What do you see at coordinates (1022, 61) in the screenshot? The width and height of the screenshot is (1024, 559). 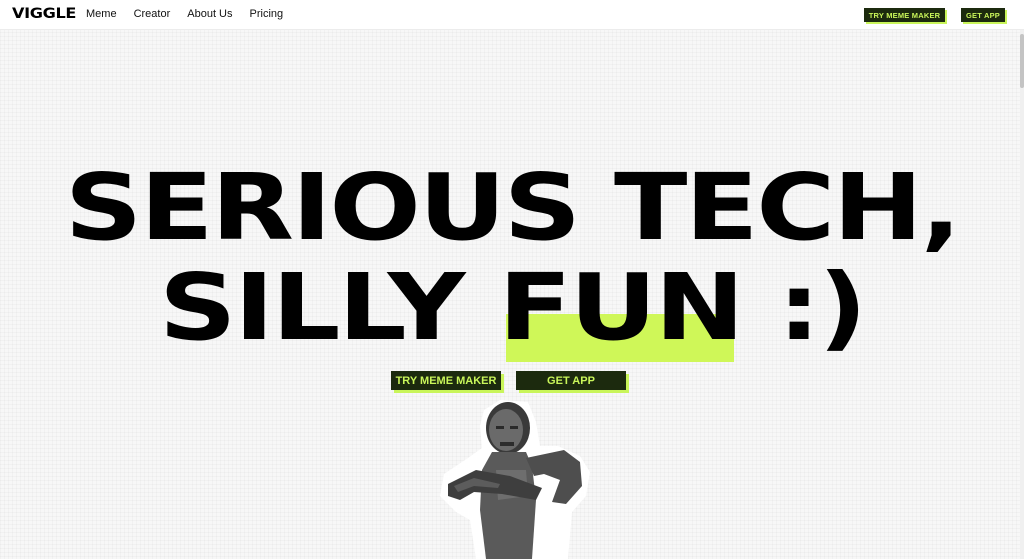 I see `scrollbar-thumb` at bounding box center [1022, 61].